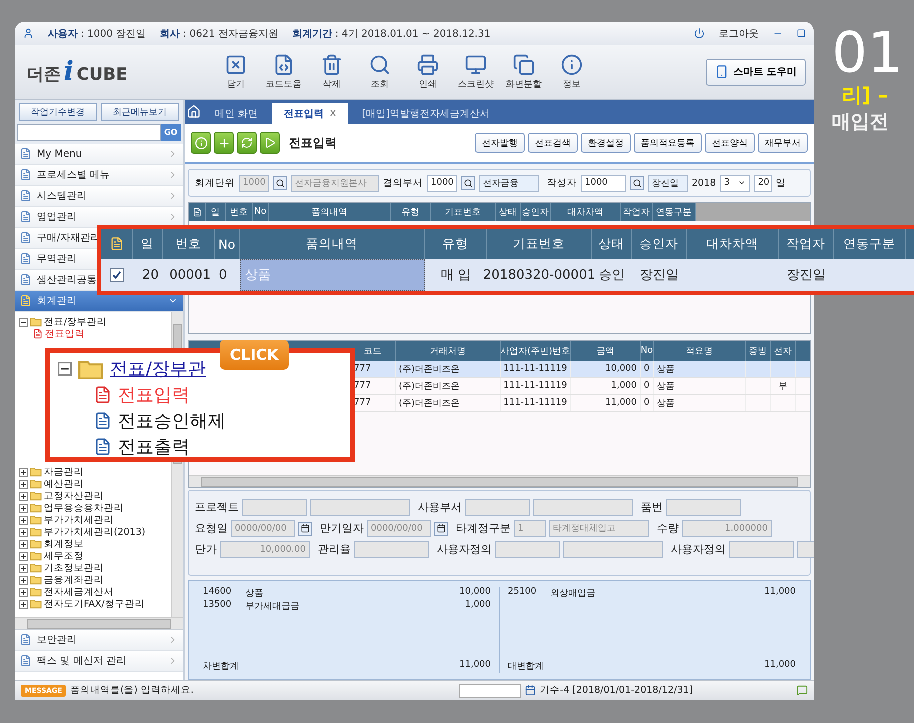 This screenshot has height=723, width=914. What do you see at coordinates (132, 690) in the screenshot?
I see `status-message: 품의내역를(을) 입력하세요.` at bounding box center [132, 690].